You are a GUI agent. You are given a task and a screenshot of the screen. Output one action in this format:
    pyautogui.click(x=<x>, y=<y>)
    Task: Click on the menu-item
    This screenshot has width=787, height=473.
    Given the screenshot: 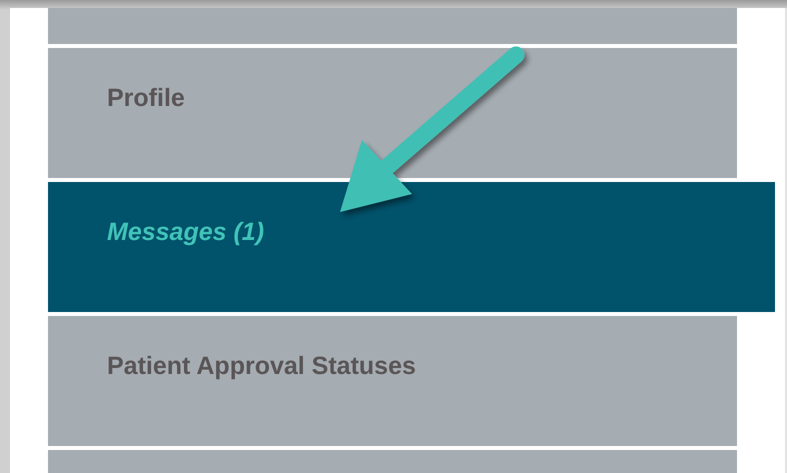 What is the action you would take?
    pyautogui.click(x=392, y=26)
    